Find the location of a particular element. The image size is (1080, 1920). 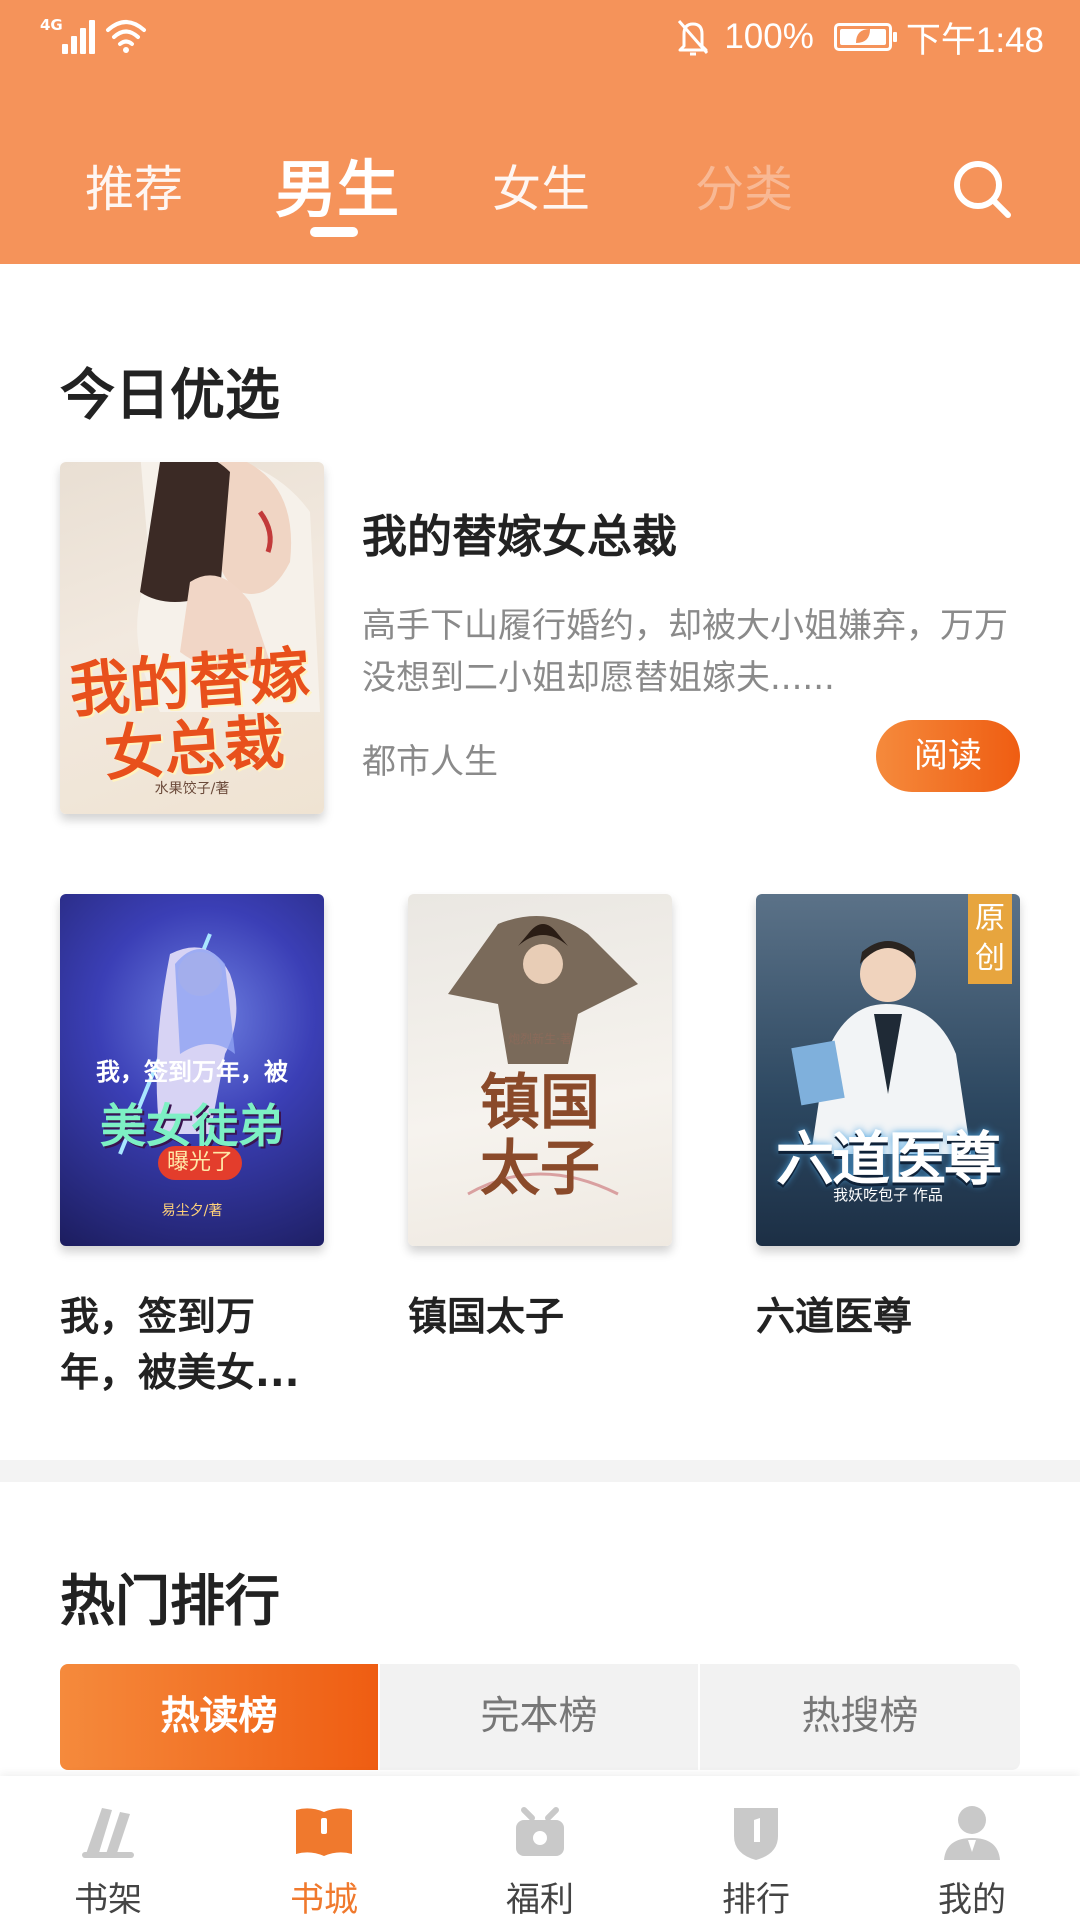

featured-book-category: 都市人生 is located at coordinates (430, 762).